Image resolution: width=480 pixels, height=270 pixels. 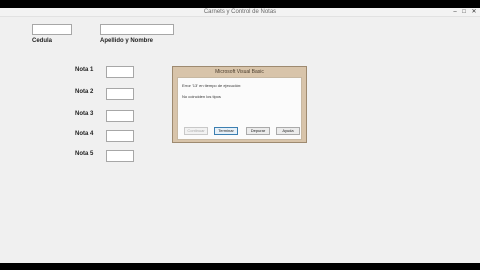 I want to click on error-message-line1: Error '13' en tiempo de ejecución:, so click(x=212, y=85).